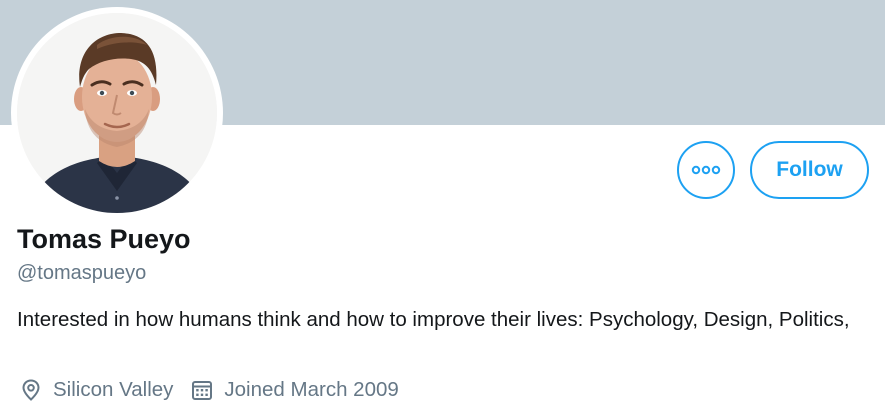  Describe the element at coordinates (311, 389) in the screenshot. I see `joined-text: Joined March 2009` at that location.